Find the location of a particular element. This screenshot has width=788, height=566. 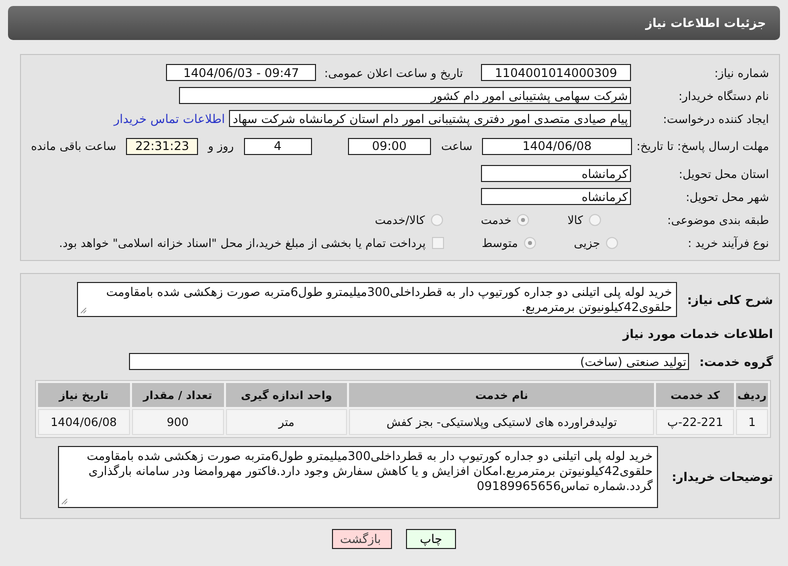

page-title: جزئیات اطلاعات نیاز is located at coordinates (705, 23).